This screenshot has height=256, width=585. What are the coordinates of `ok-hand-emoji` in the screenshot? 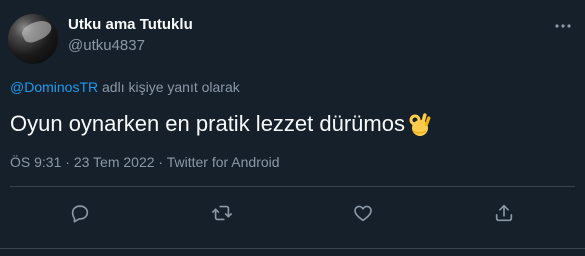 It's located at (419, 124).